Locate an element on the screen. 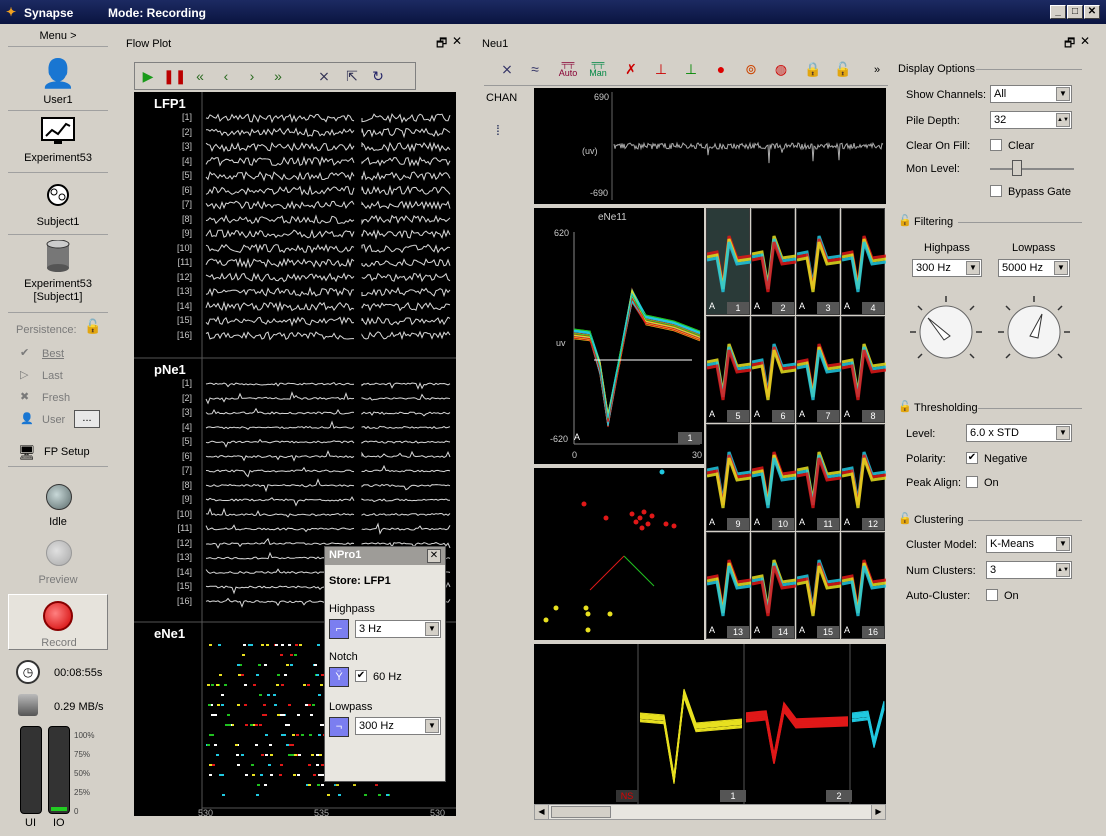 The image size is (1106, 836). panel-close-icon: ✕ is located at coordinates (457, 41).